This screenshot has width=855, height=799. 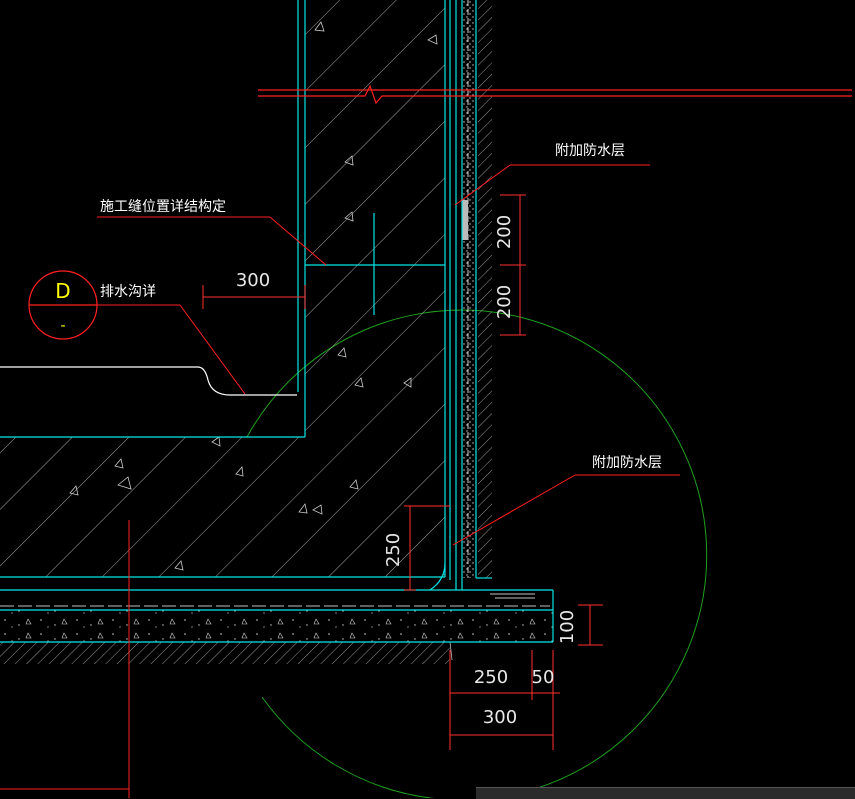 I want to click on dim-base-300: 300, so click(x=500, y=717).